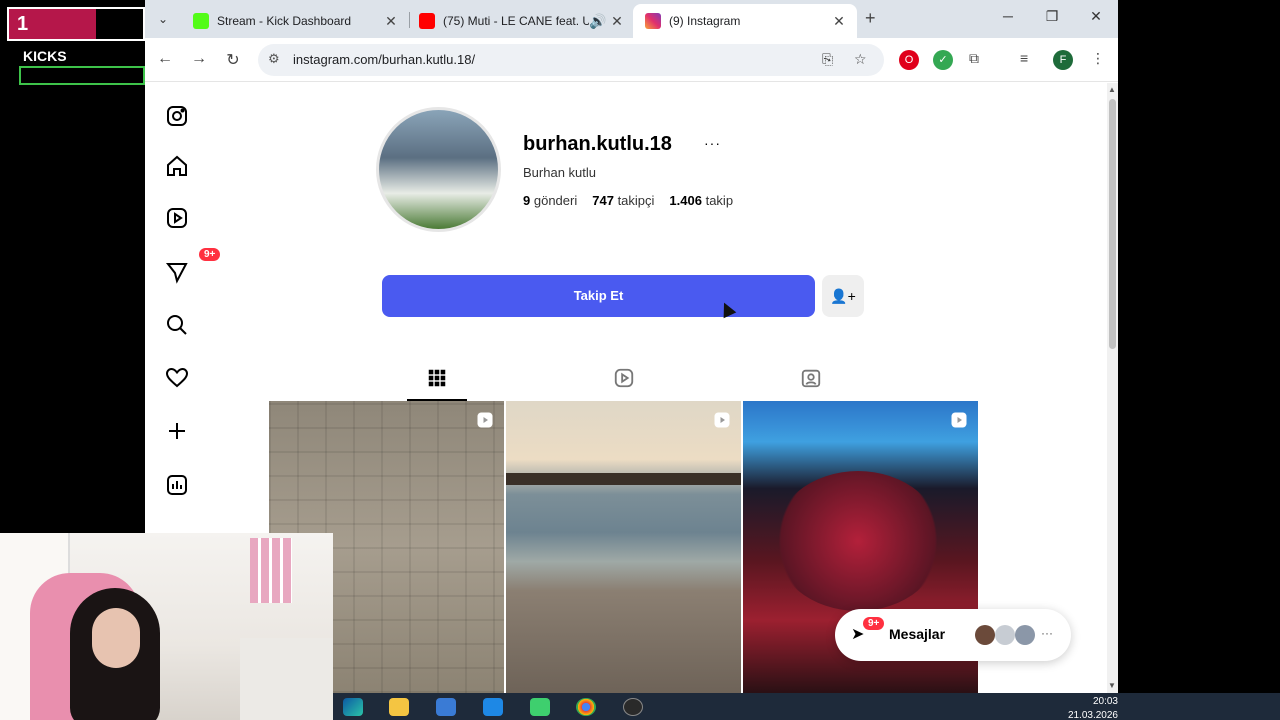  Describe the element at coordinates (178, 326) in the screenshot. I see `search-icon` at that location.